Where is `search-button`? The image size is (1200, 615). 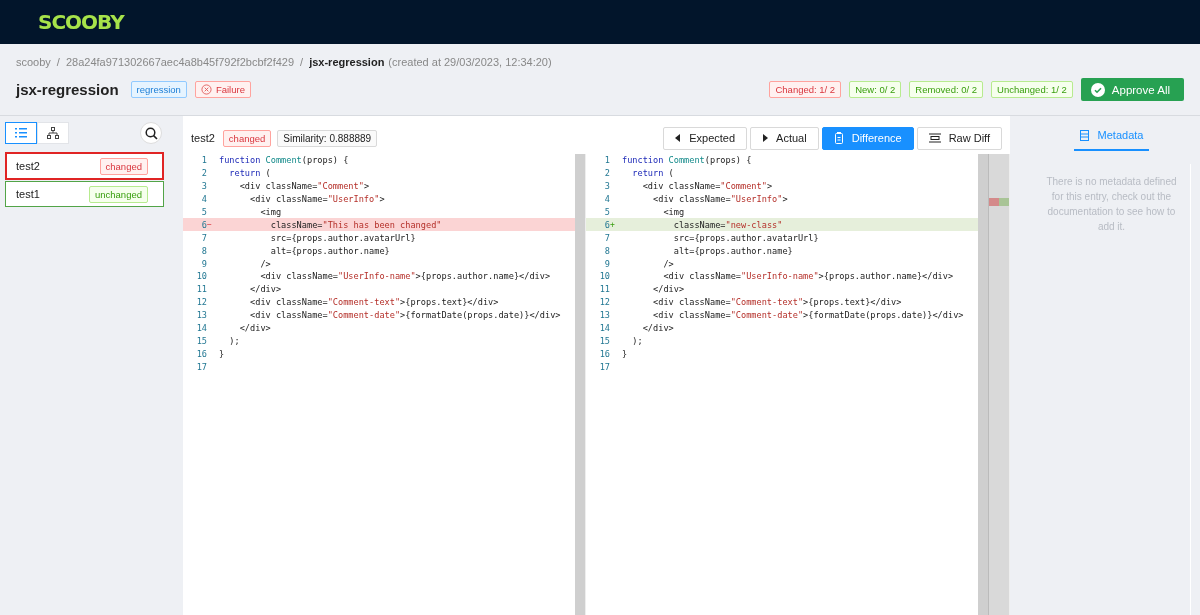
search-button is located at coordinates (151, 133).